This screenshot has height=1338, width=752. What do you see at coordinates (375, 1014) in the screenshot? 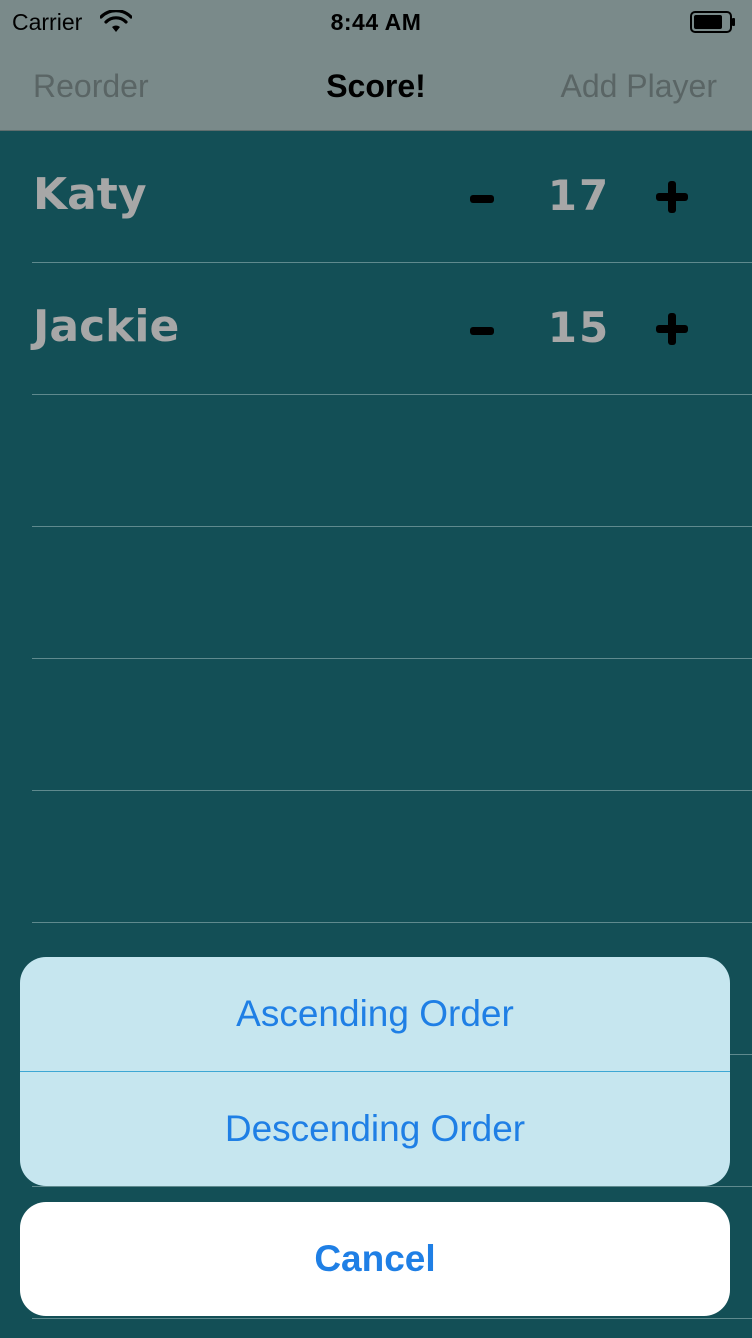
I see `ascending-order-button: Ascending Order` at bounding box center [375, 1014].